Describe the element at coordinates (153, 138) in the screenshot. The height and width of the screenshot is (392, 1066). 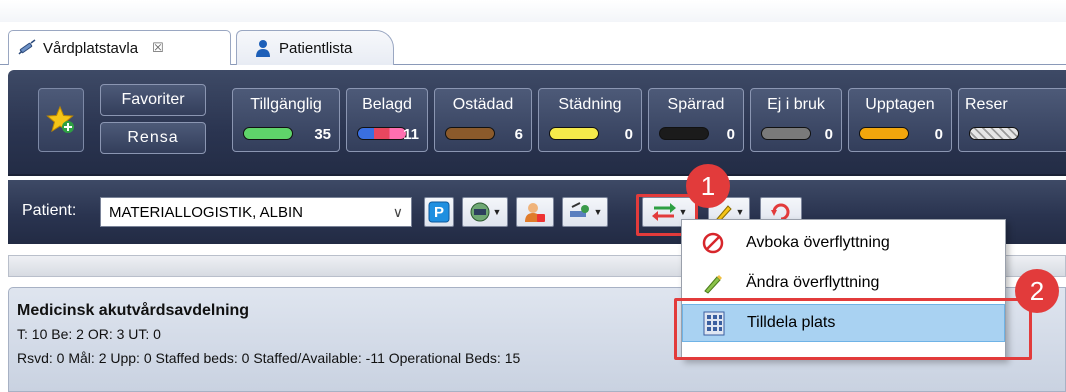
I see `clear-button: Rensa` at that location.